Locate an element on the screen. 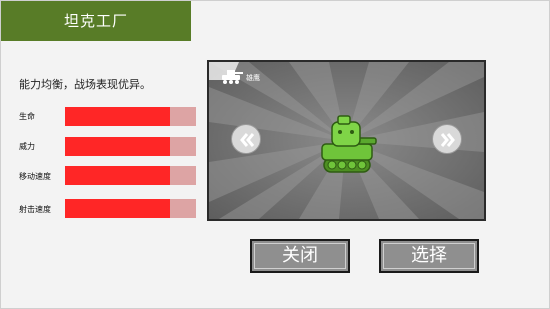 This screenshot has width=550, height=309. stat-label-power: 威力 is located at coordinates (27, 146).